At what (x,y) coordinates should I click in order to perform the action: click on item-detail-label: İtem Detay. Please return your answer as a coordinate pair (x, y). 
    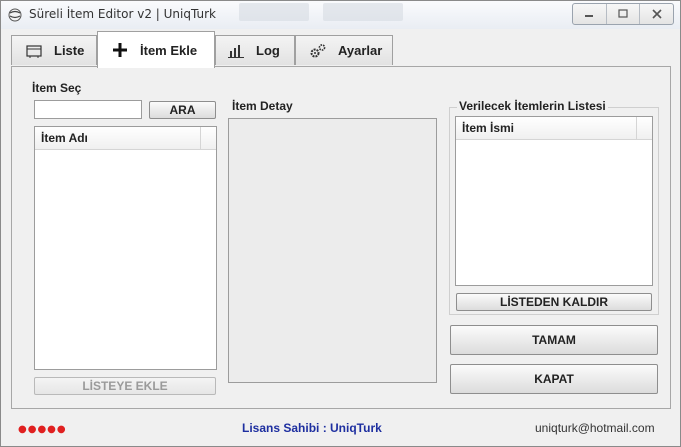
    Looking at the image, I should click on (262, 106).